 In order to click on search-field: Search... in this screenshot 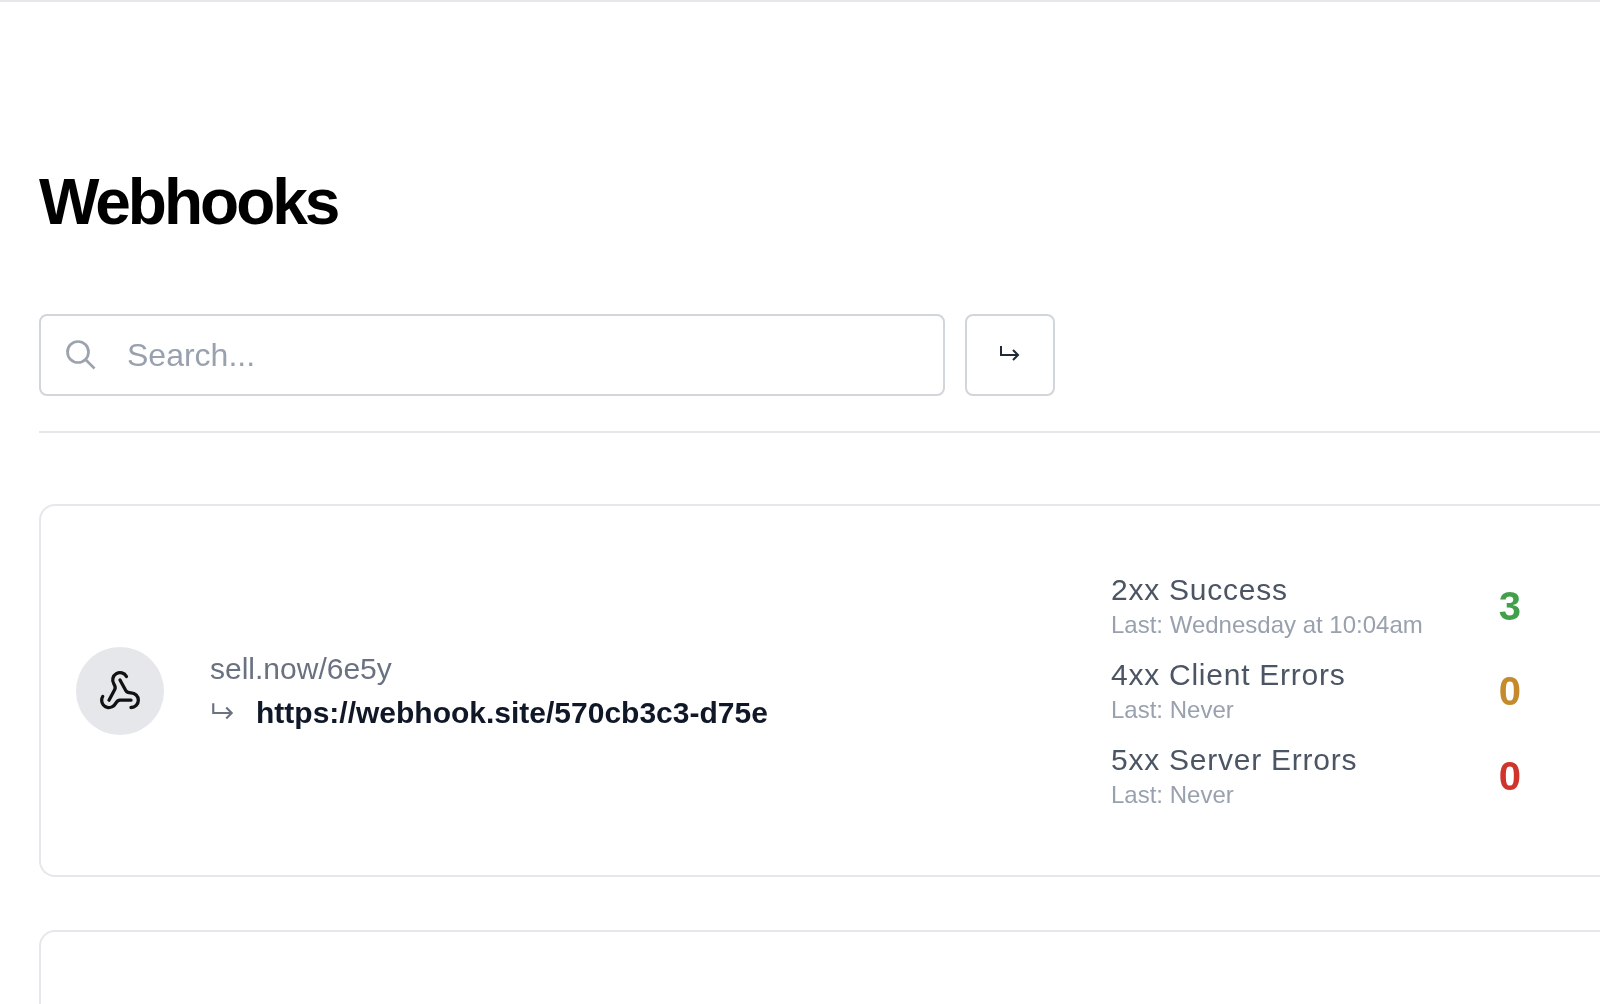, I will do `click(492, 355)`.